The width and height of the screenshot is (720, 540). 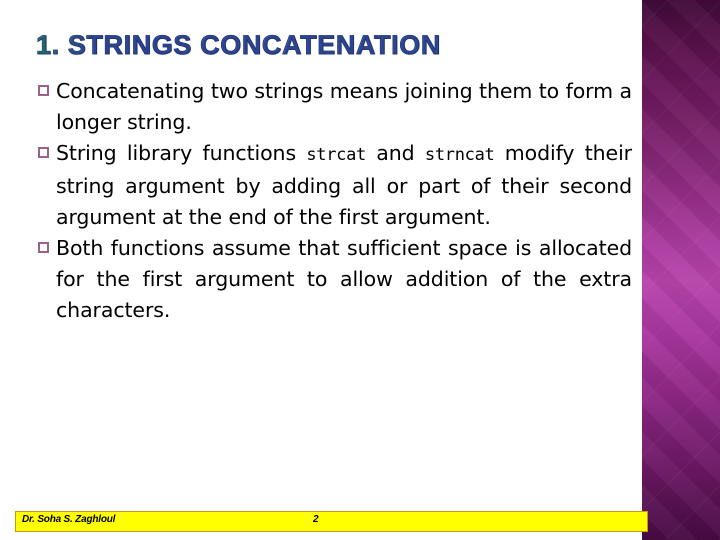 What do you see at coordinates (336, 155) in the screenshot?
I see `code-strcat: strcat` at bounding box center [336, 155].